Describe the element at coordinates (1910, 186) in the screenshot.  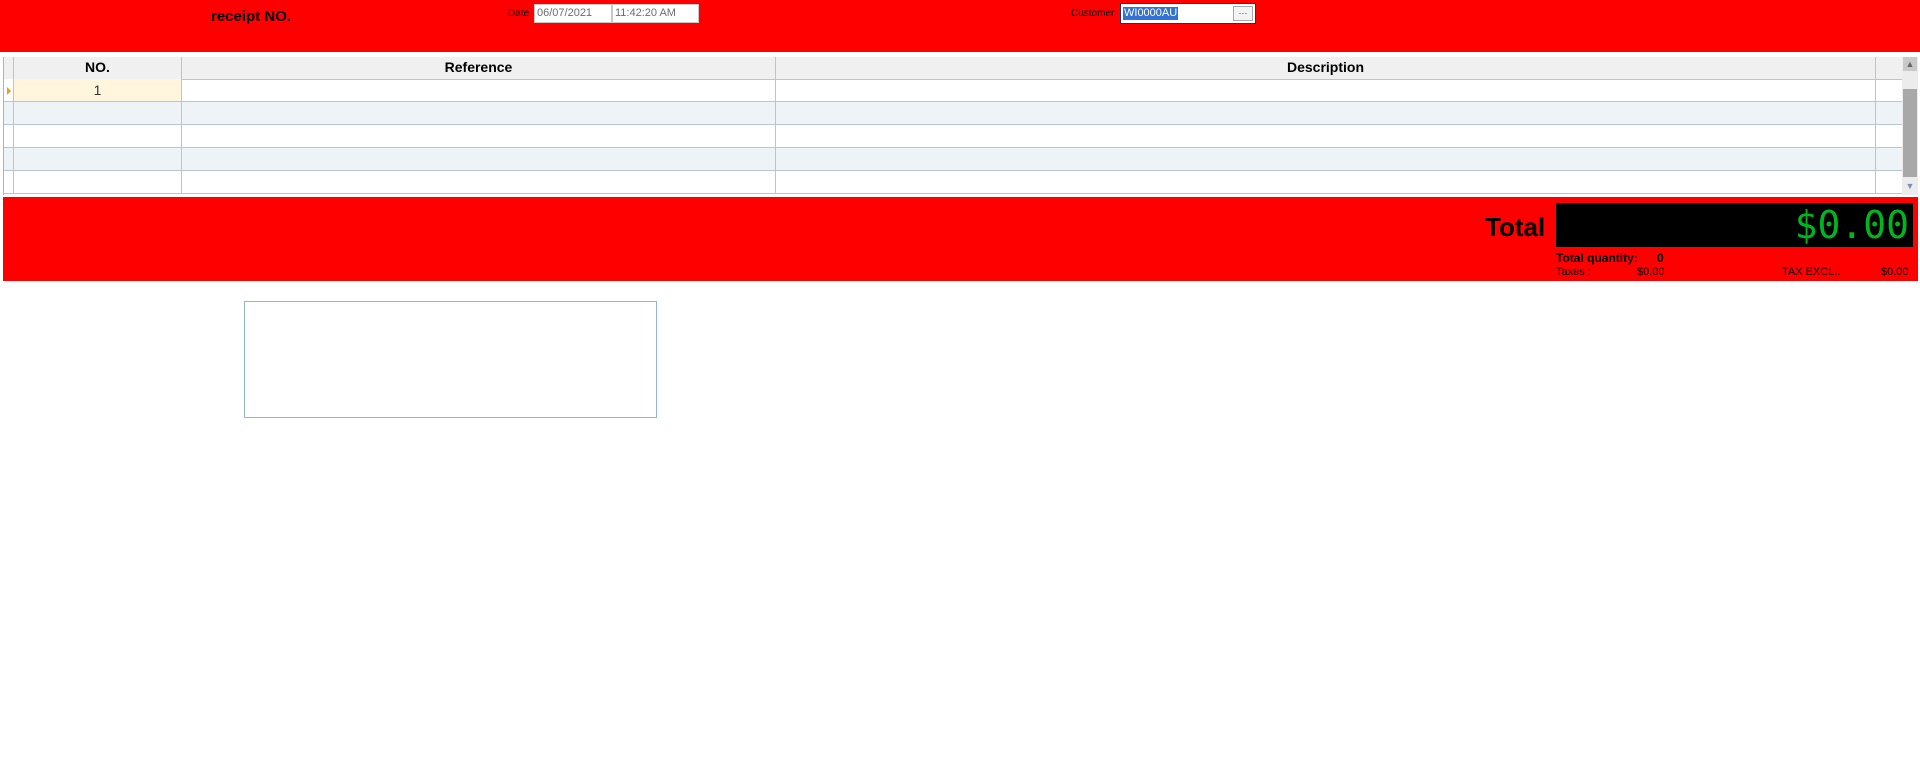
I see `scroll-down-arrow-icon: ▼` at that location.